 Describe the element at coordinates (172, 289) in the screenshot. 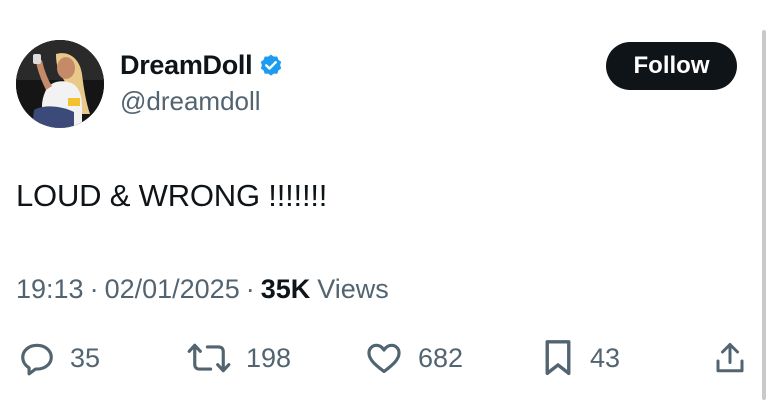

I see `tweet-date: 02/01/2025` at that location.